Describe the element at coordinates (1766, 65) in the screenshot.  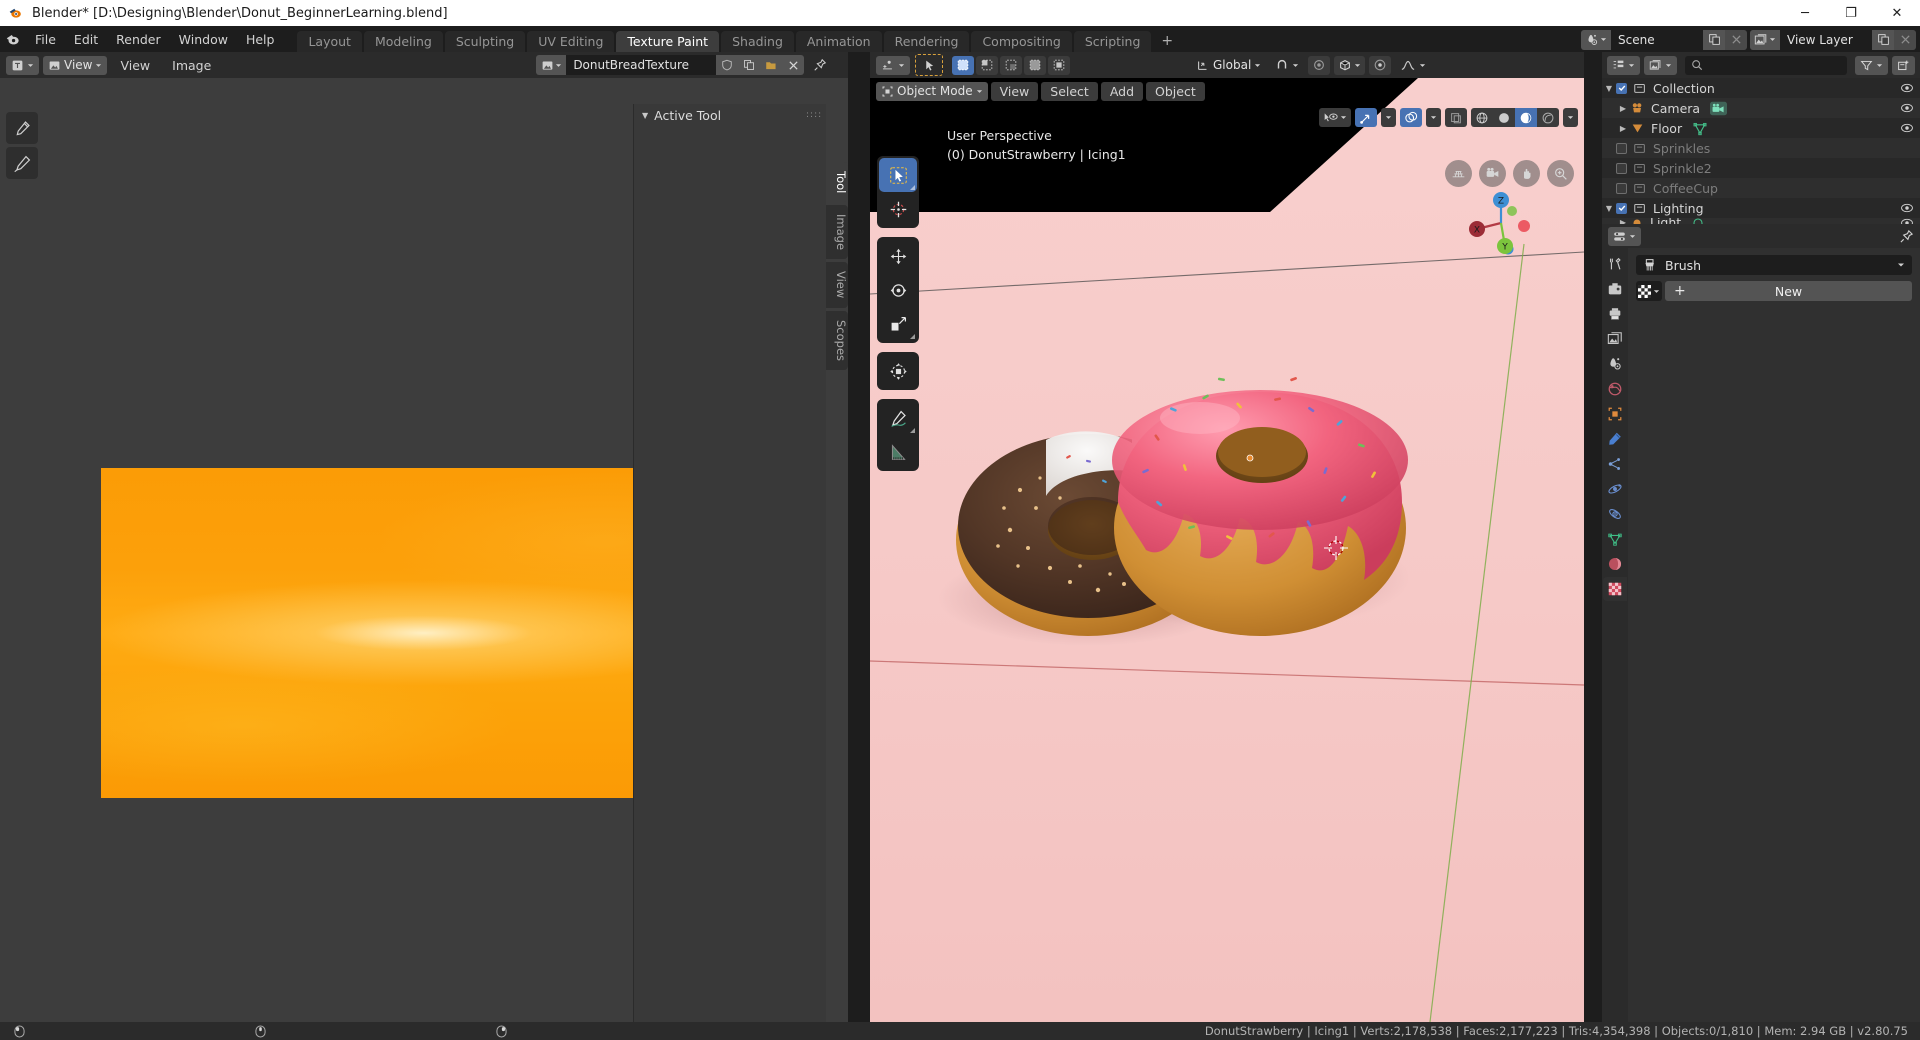
I see `outliner-search-input` at that location.